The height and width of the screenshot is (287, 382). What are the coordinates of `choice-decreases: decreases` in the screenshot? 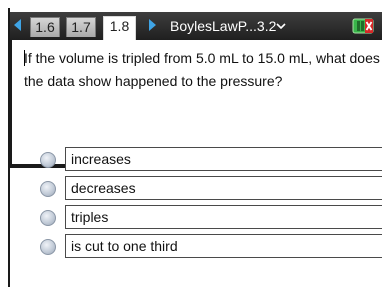 It's located at (210, 188).